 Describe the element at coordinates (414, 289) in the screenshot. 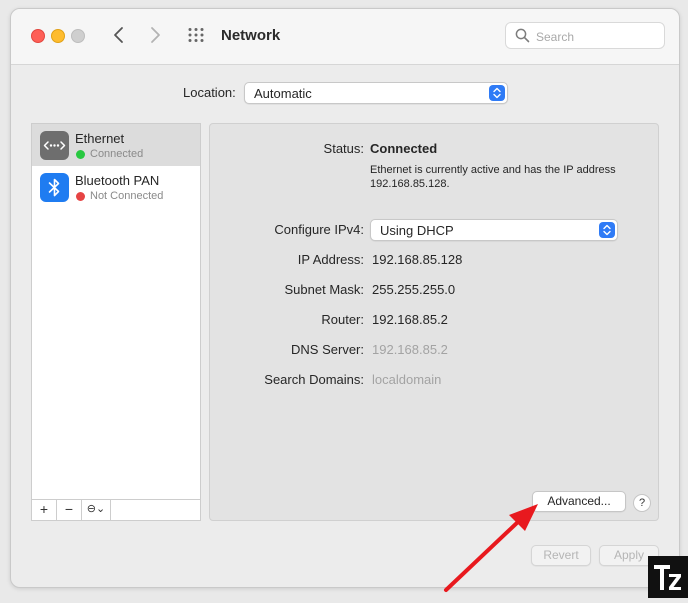

I see `subnet-mask-value: 255.255.255.0` at that location.